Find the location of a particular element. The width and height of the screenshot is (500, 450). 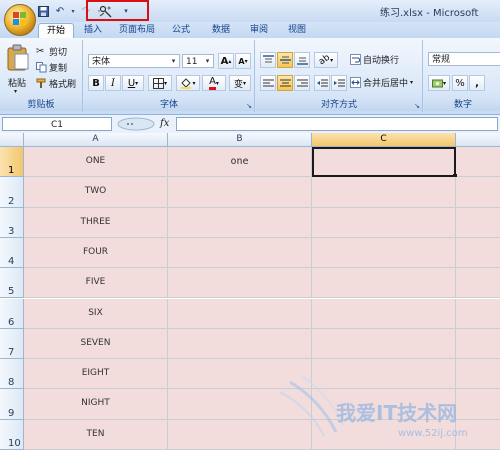

phonetic-button: 变 ▾ is located at coordinates (240, 83).